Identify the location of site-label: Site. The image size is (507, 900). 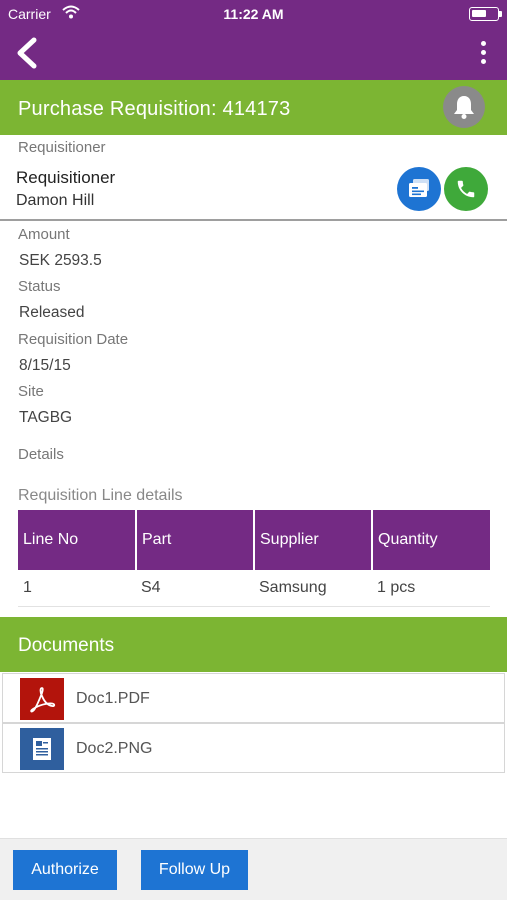
(31, 391).